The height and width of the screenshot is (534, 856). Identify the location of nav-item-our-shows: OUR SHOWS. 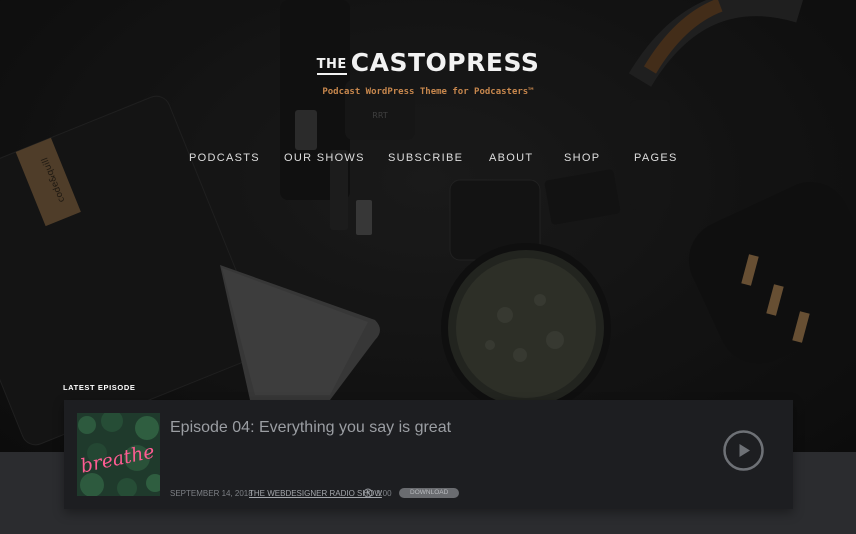
(324, 158).